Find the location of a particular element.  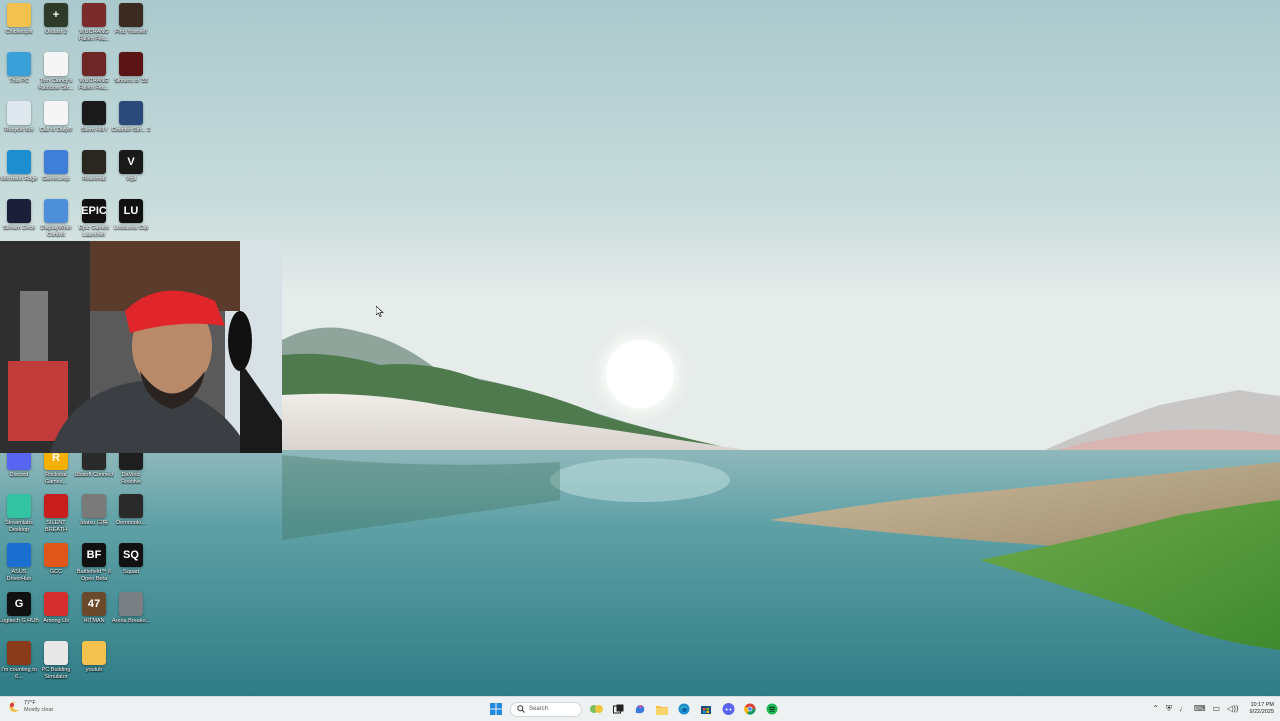

webcam-overlay is located at coordinates (141, 347).